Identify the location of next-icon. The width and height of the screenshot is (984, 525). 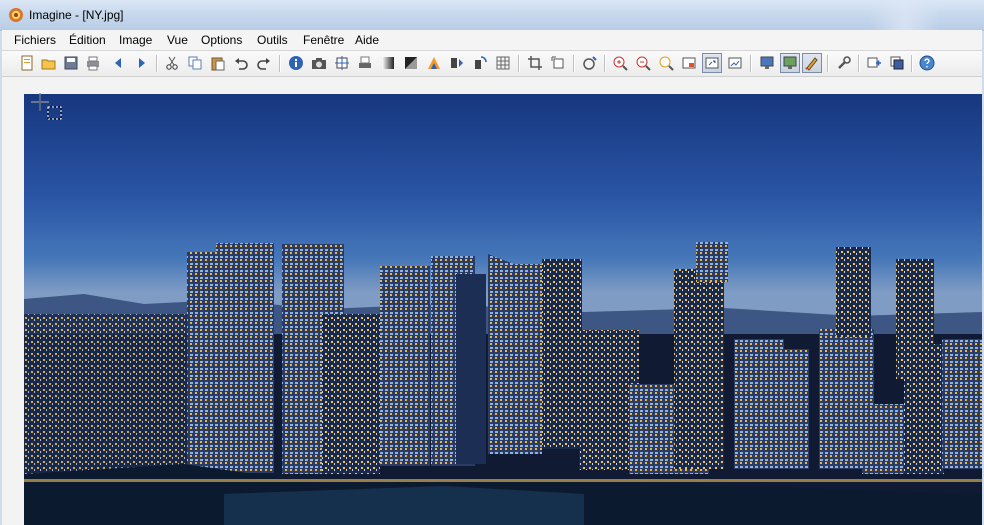
(142, 63).